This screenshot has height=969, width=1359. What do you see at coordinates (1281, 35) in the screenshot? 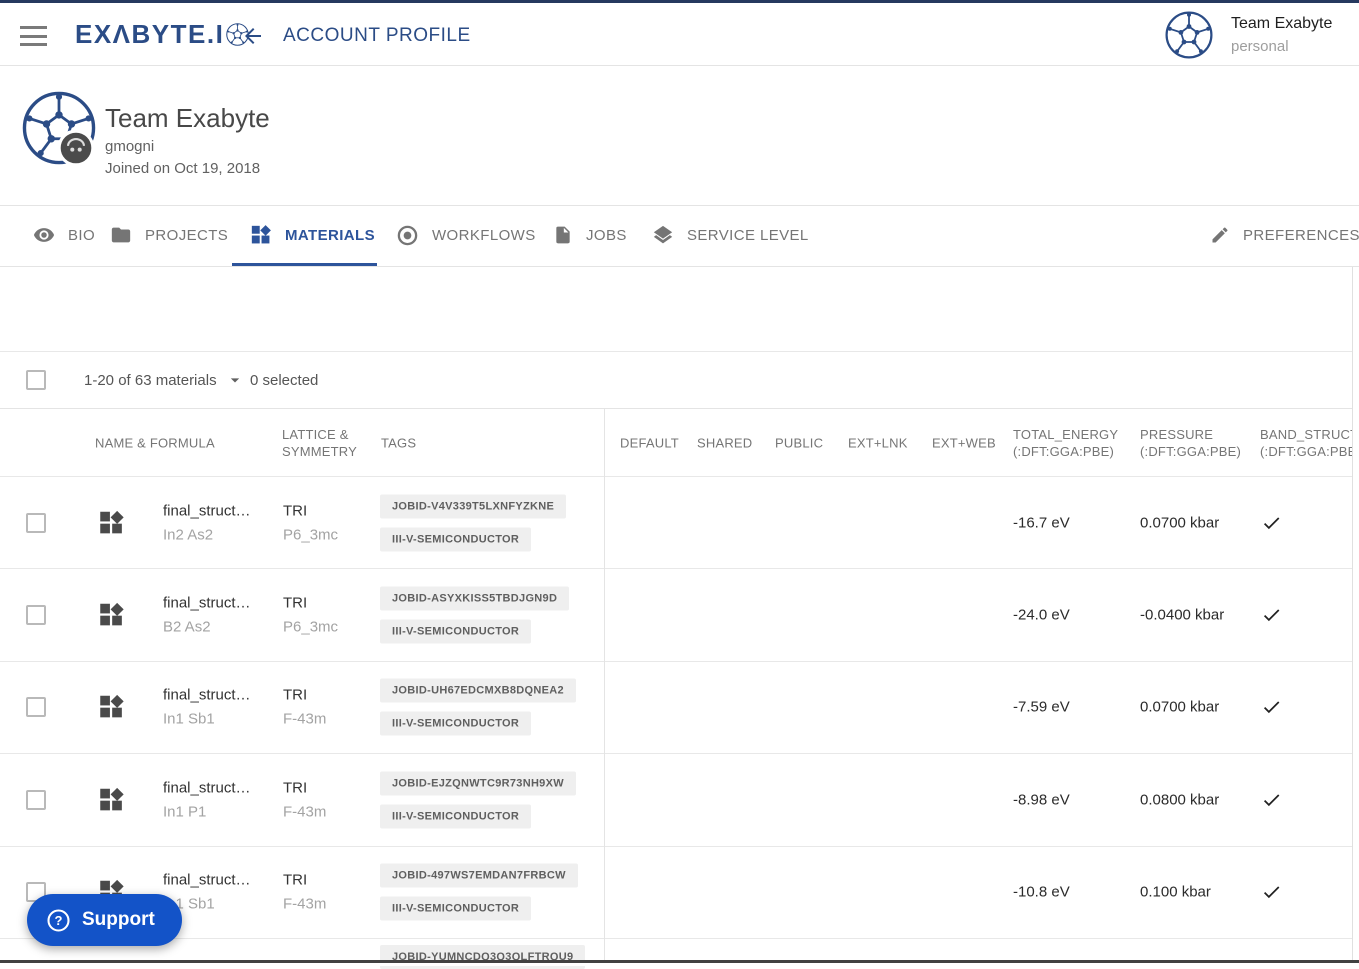
I see `account-menu: Team Exabyte personal` at bounding box center [1281, 35].